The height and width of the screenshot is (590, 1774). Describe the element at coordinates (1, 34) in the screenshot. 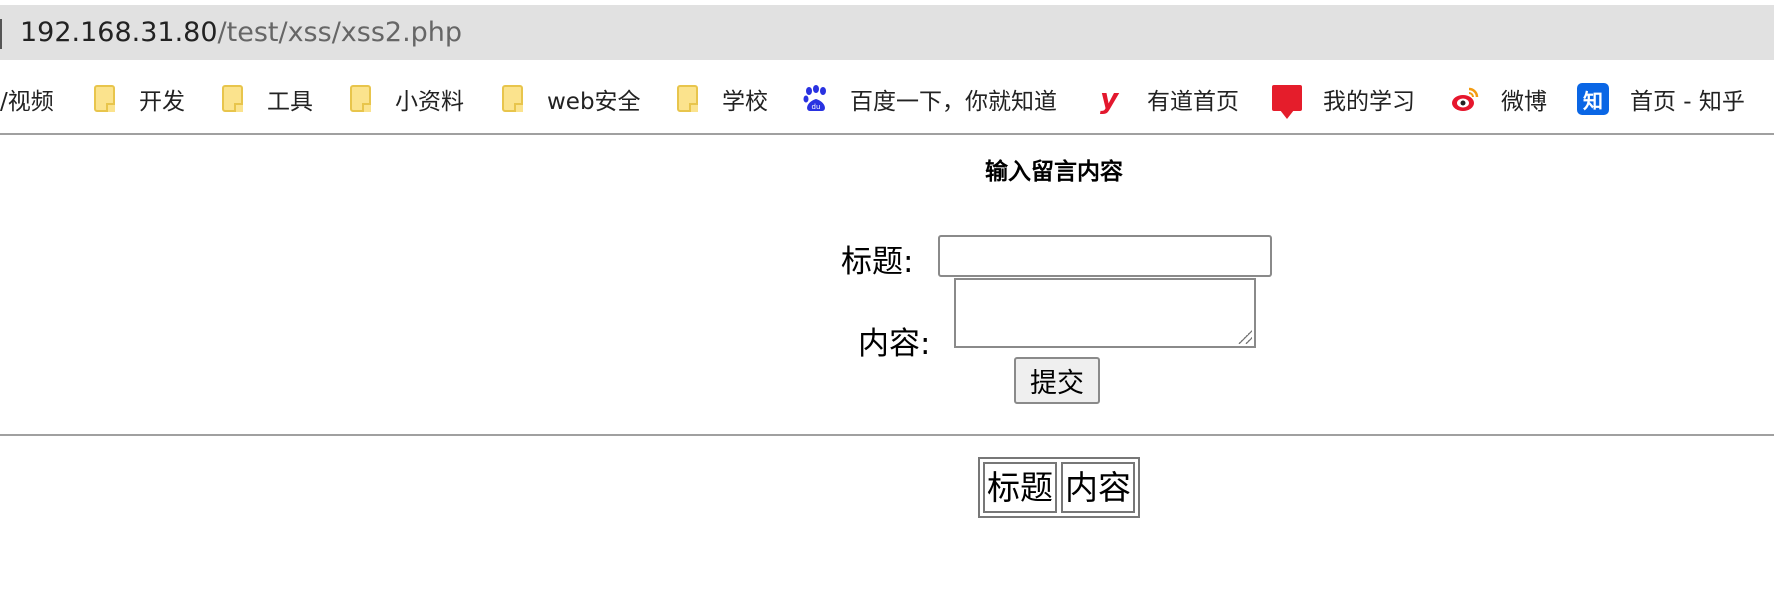

I see `address-bar-edge` at that location.